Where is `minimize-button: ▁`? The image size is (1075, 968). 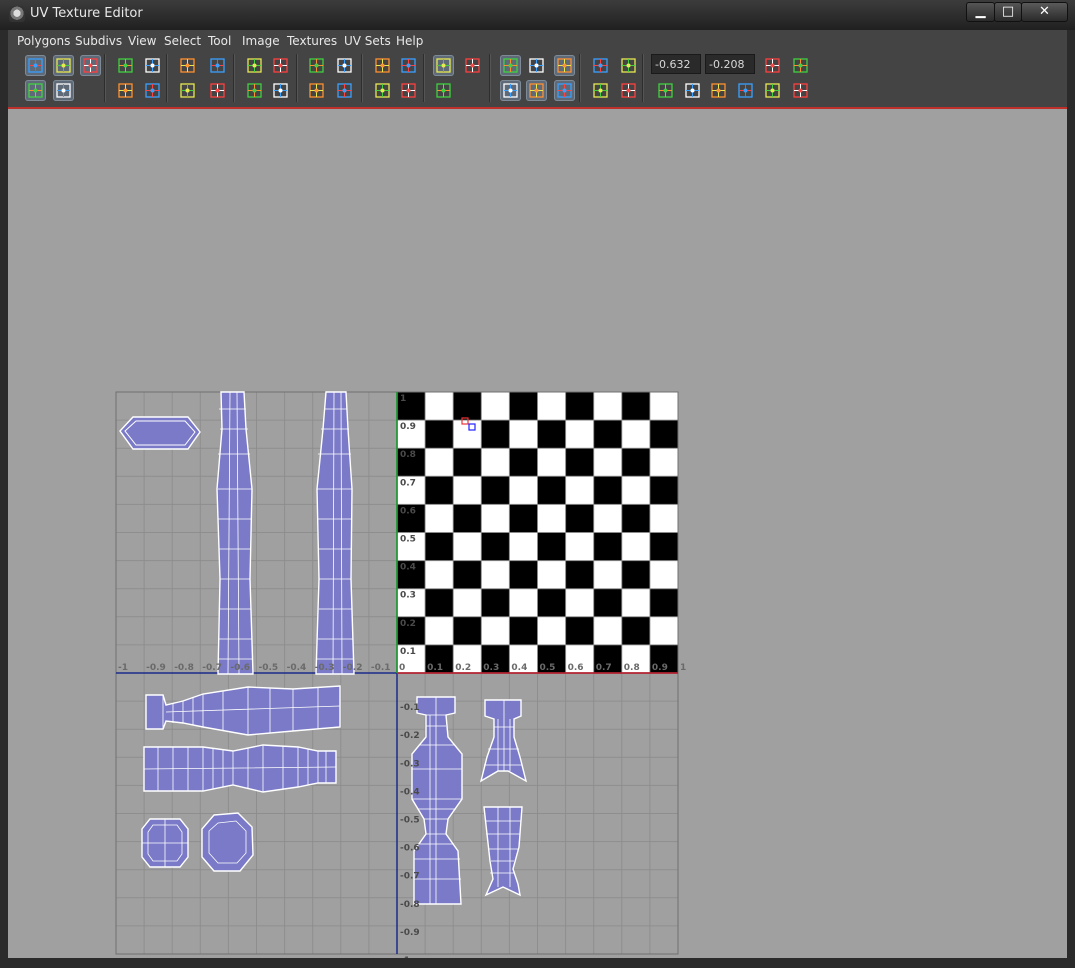
minimize-button: ▁ is located at coordinates (980, 12).